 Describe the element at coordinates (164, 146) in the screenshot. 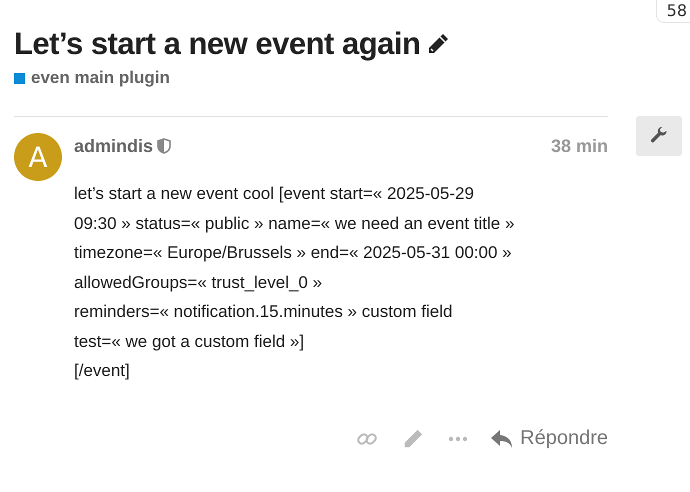

I see `shield-icon` at that location.